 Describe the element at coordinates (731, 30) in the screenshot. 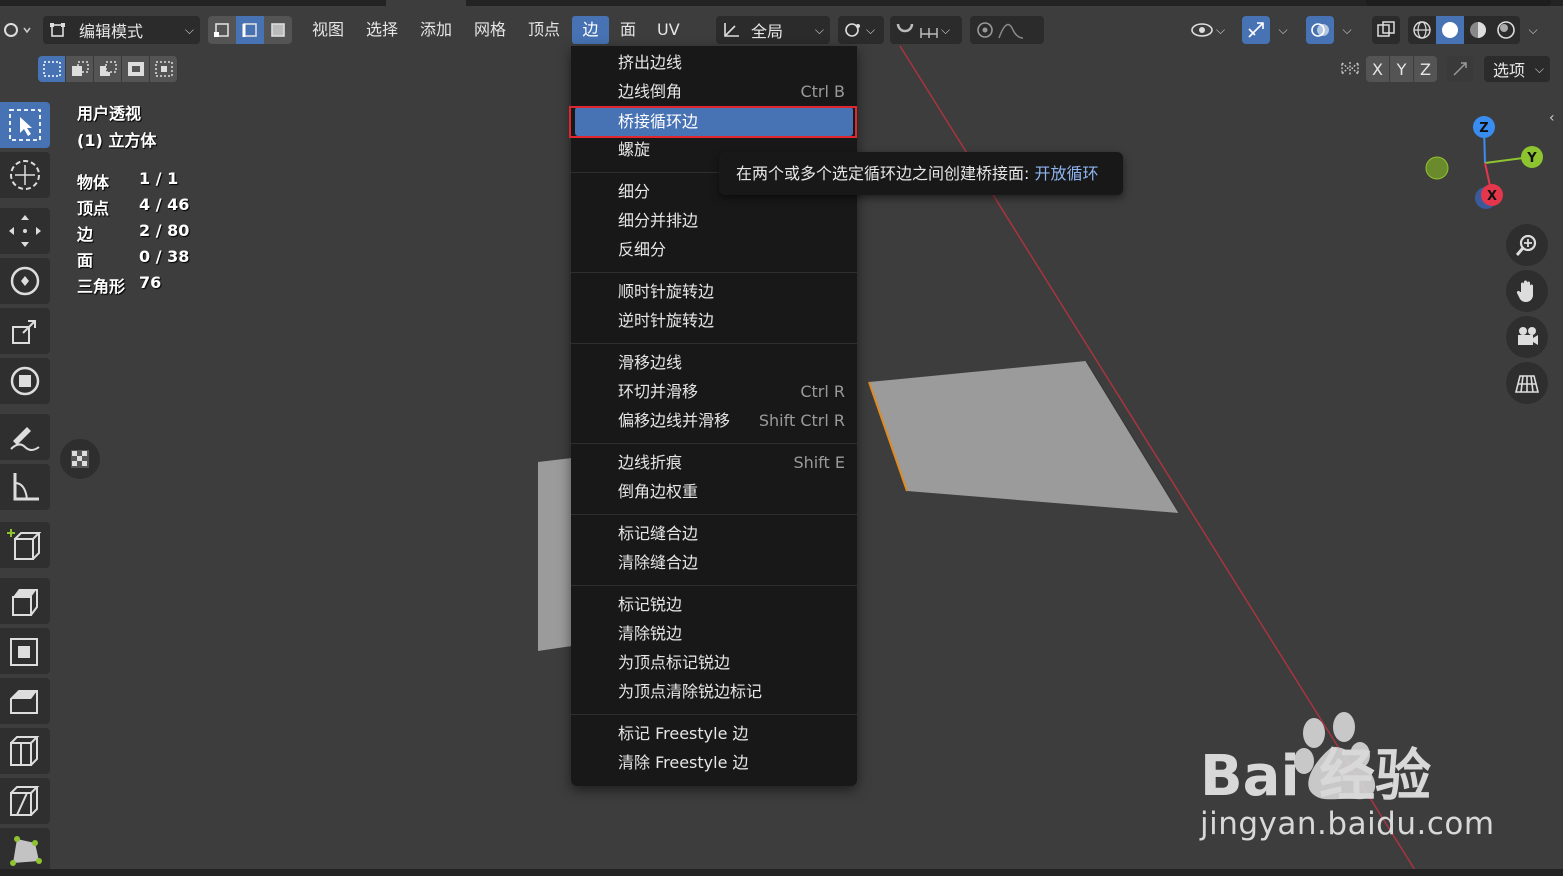

I see `orientation-icon` at that location.